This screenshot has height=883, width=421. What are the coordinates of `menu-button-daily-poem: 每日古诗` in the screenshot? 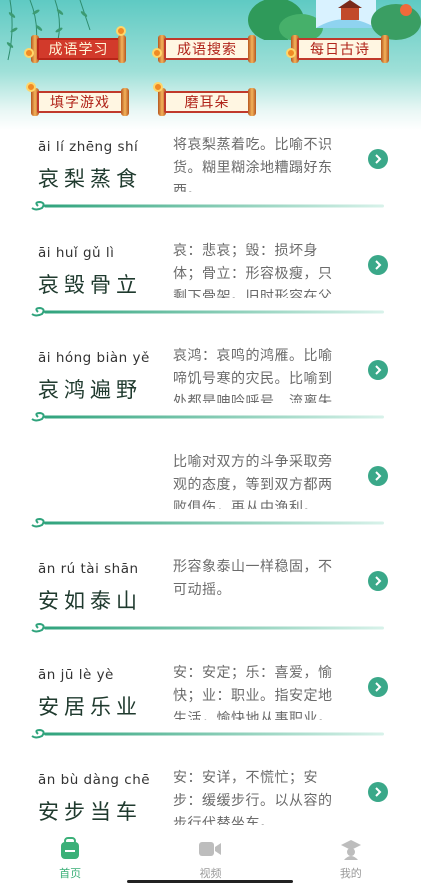 It's located at (340, 49).